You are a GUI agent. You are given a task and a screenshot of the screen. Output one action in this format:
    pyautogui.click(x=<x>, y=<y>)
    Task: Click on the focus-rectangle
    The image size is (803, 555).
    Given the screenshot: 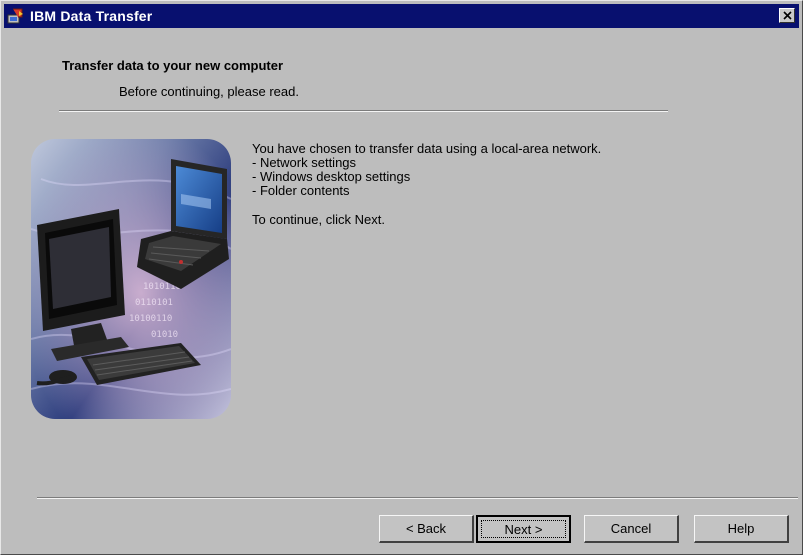 What is the action you would take?
    pyautogui.click(x=523, y=529)
    